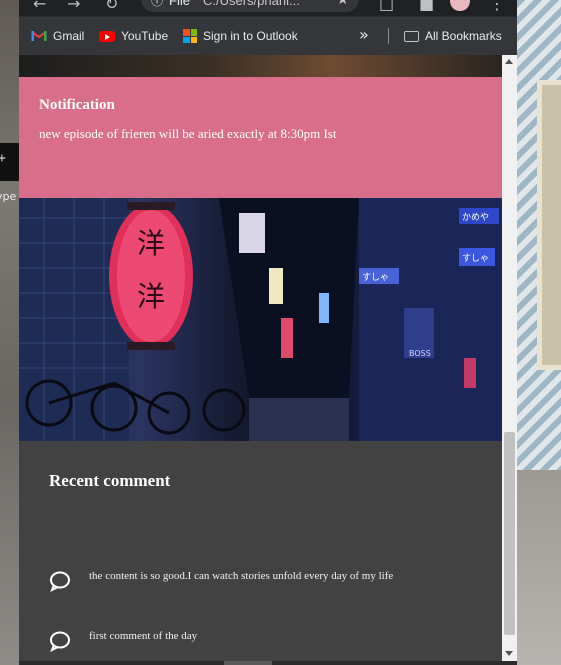 This screenshot has width=561, height=665. Describe the element at coordinates (8, 196) in the screenshot. I see `desktop-text: ype` at that location.